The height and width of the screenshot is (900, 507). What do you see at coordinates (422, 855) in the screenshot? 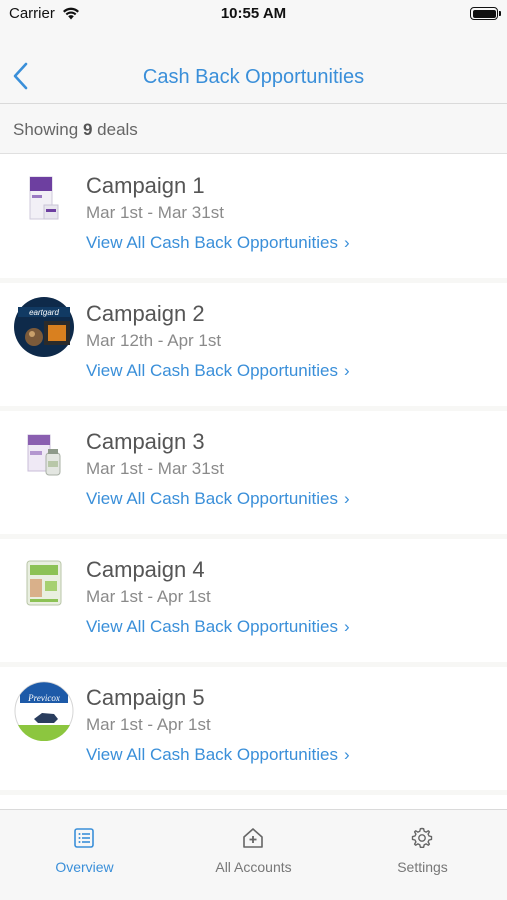
I see `tab-settings: Settings` at bounding box center [422, 855].